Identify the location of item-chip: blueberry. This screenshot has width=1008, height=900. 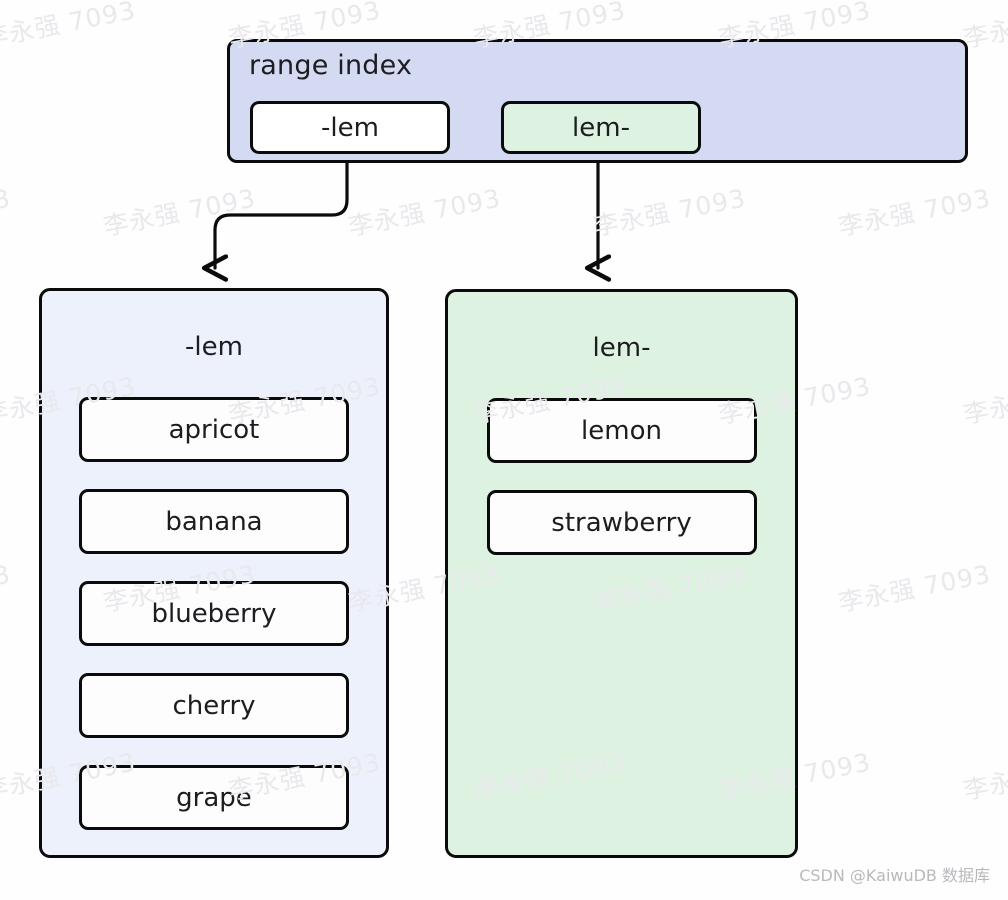
(214, 613).